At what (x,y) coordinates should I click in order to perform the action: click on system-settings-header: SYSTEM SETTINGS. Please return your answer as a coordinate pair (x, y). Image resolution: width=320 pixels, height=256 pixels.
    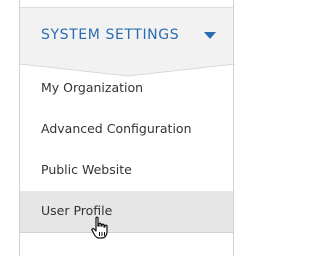
    Looking at the image, I should click on (126, 36).